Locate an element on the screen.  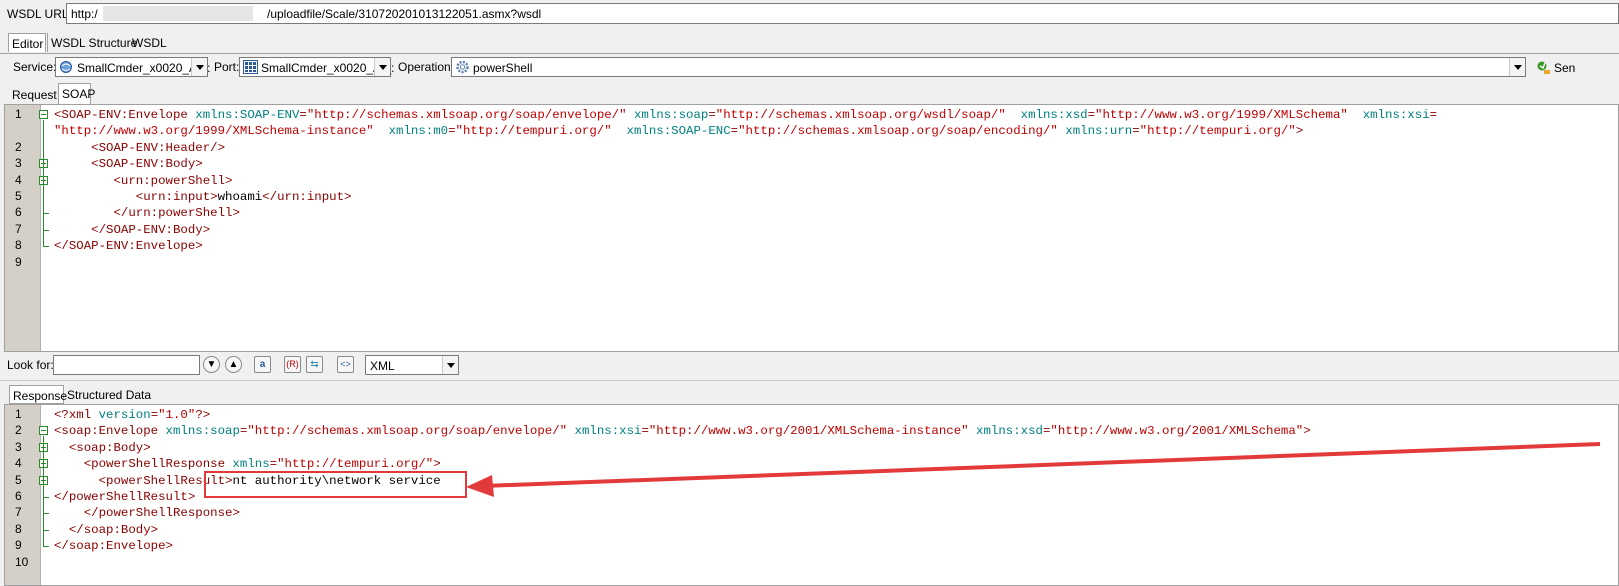
regex-icon: (R) is located at coordinates (292, 364).